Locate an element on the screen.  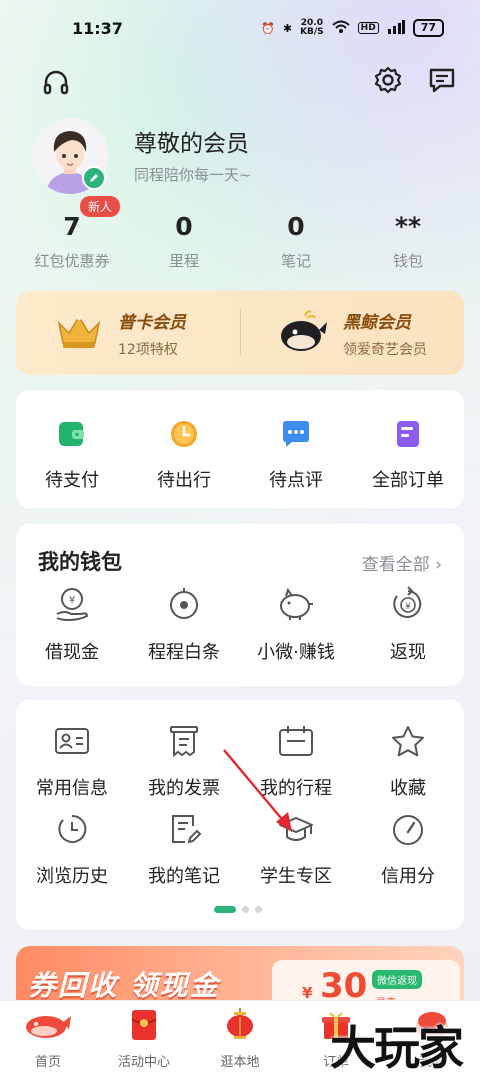
order-pending-payment: 待支付 is located at coordinates (72, 449).